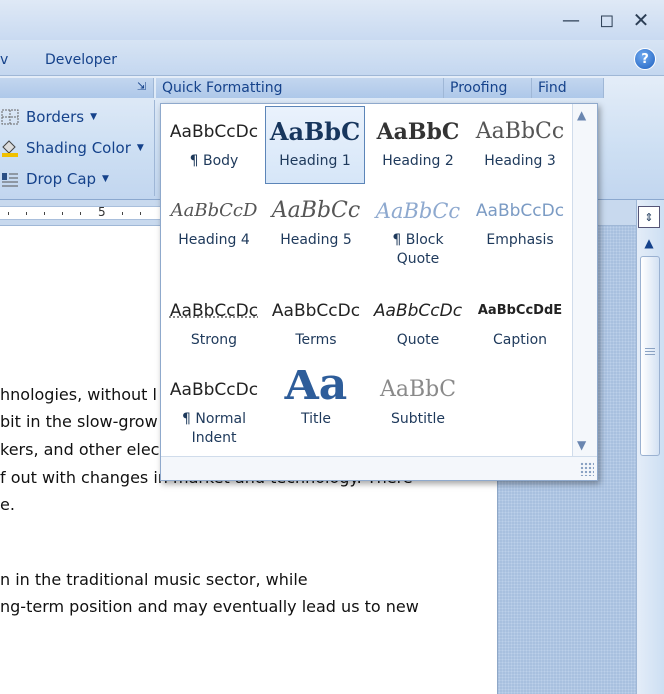 The height and width of the screenshot is (694, 664). Describe the element at coordinates (154, 579) in the screenshot. I see `document-line: n in the traditional music sector, while` at that location.